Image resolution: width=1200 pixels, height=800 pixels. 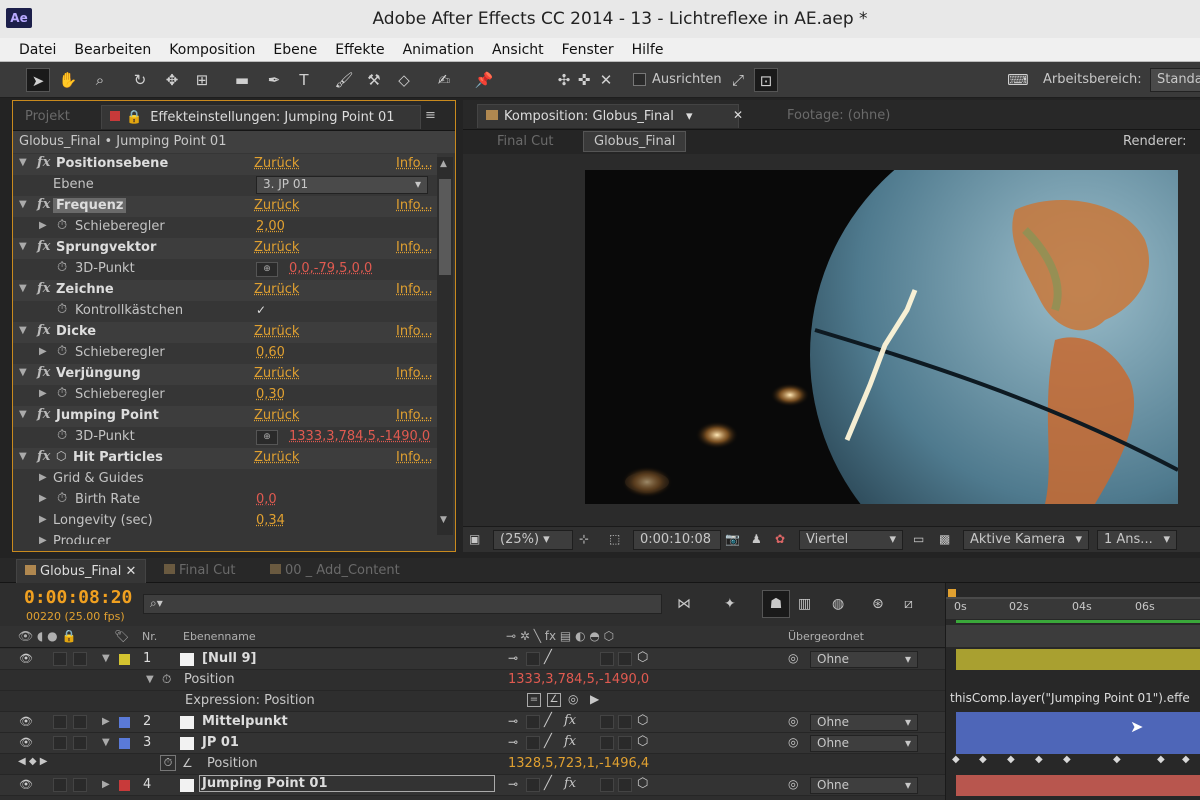 What do you see at coordinates (444, 80) in the screenshot?
I see `roto-brush-tool-icon: ✍` at bounding box center [444, 80].